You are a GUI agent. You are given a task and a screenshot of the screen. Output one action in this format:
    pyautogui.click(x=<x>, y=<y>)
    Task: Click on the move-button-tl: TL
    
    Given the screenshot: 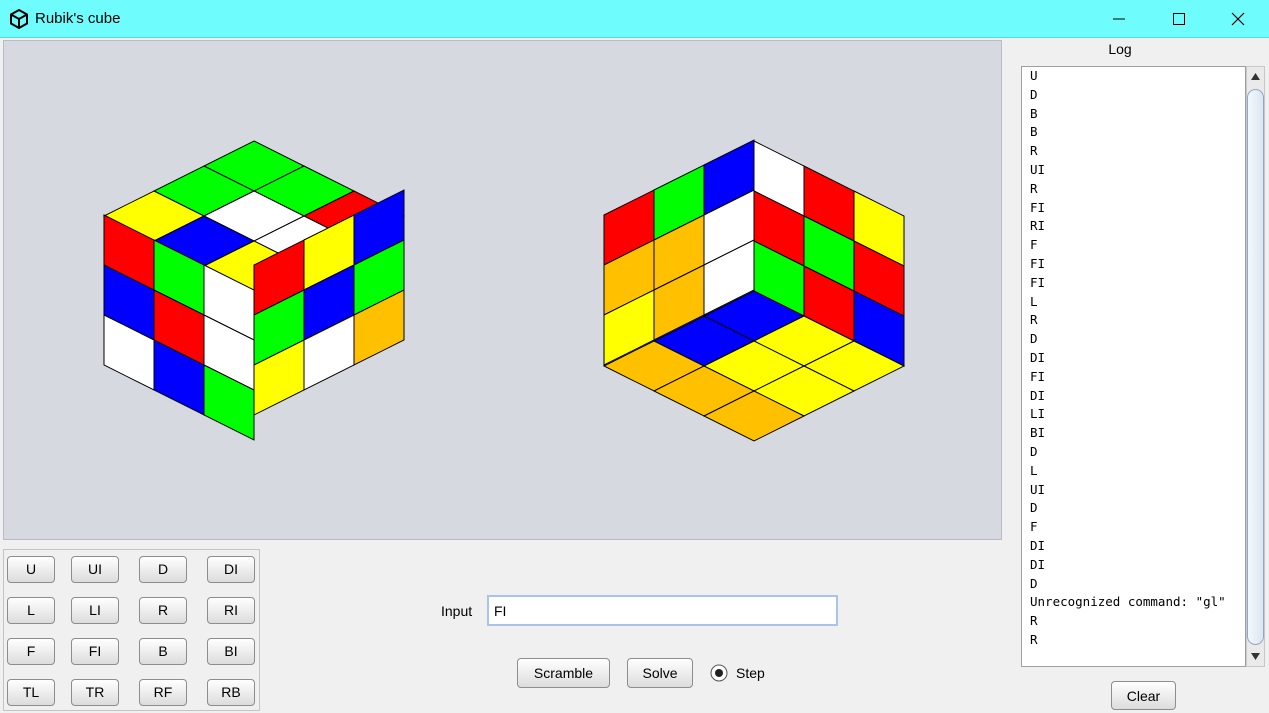 What is the action you would take?
    pyautogui.click(x=31, y=692)
    